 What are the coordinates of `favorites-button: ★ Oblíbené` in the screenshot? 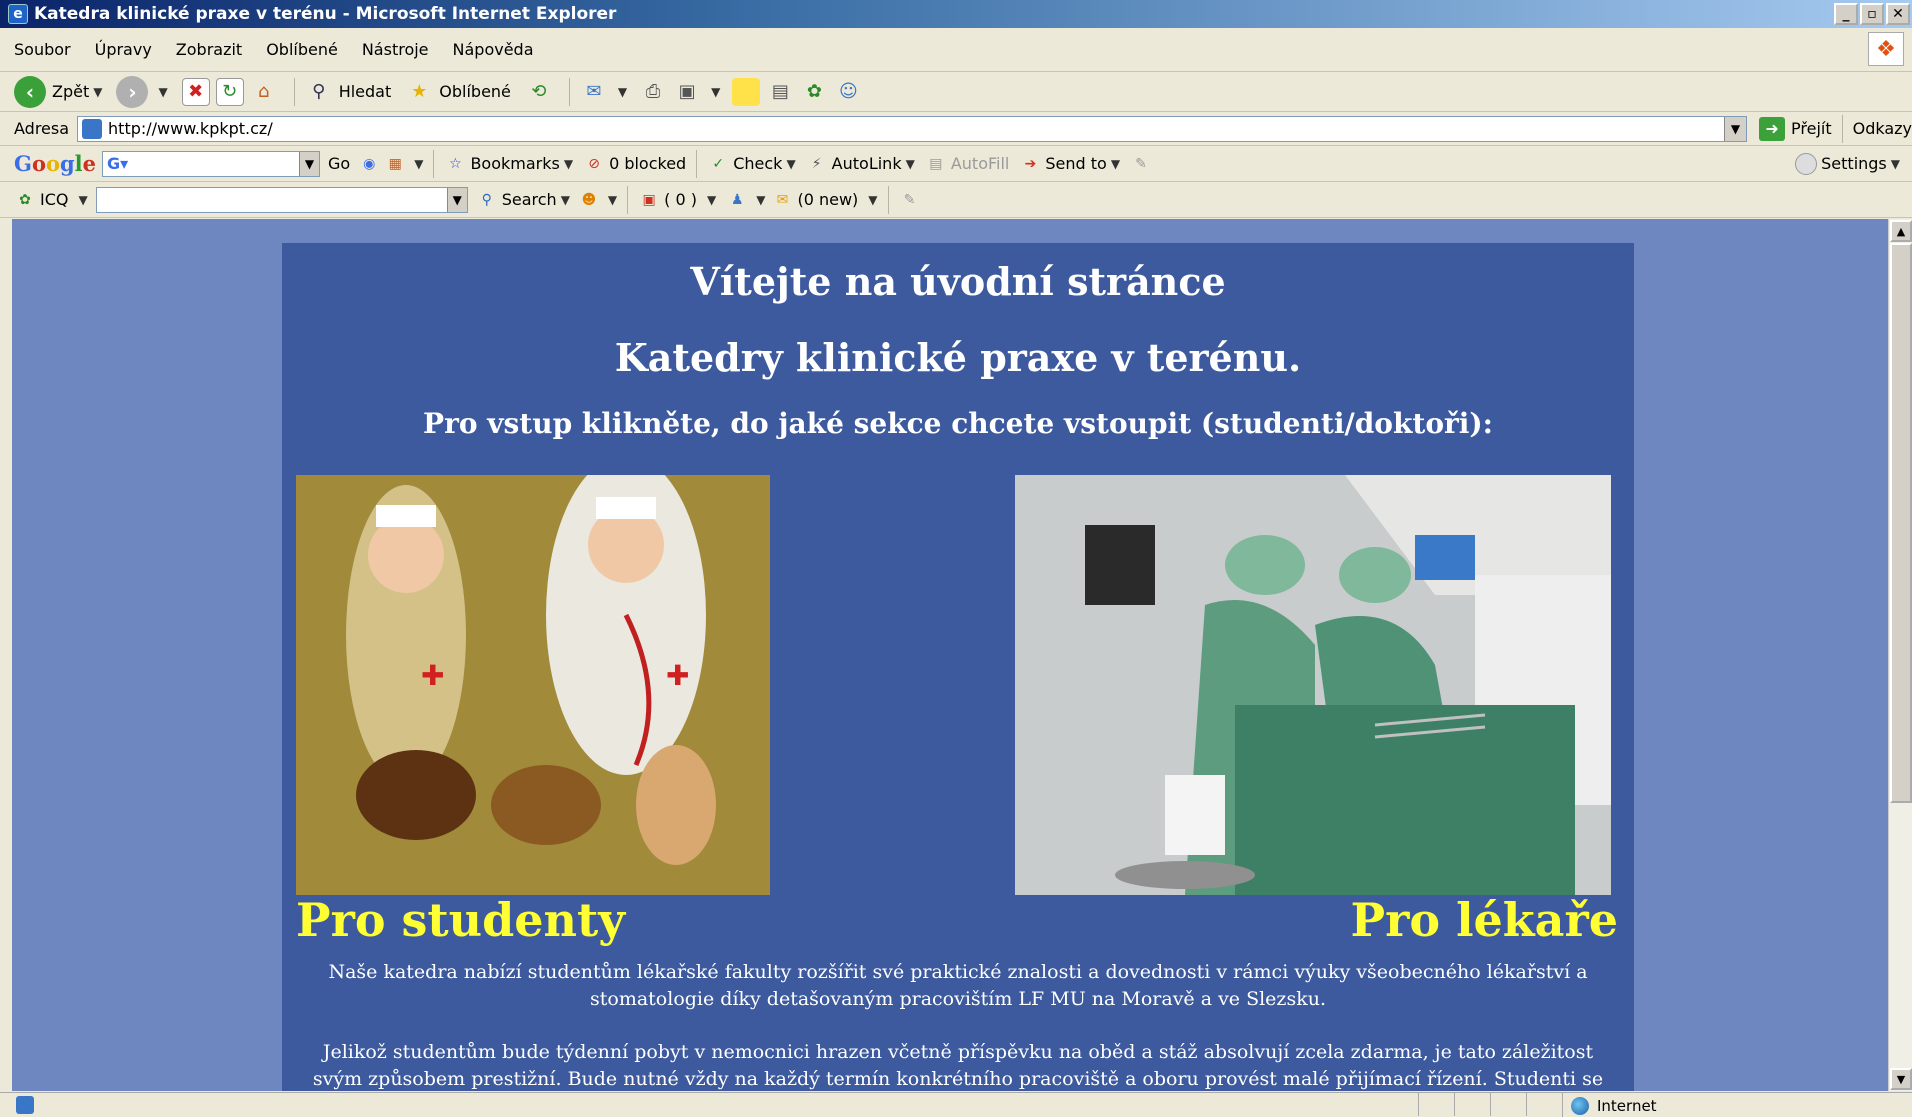 It's located at (458, 92).